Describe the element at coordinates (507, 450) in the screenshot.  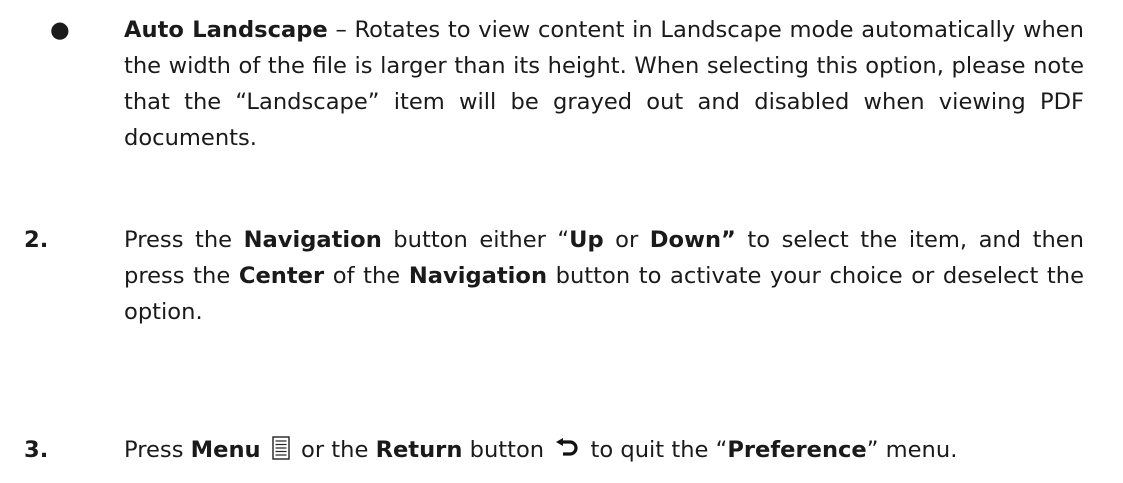
I see `step-3-text: button` at that location.